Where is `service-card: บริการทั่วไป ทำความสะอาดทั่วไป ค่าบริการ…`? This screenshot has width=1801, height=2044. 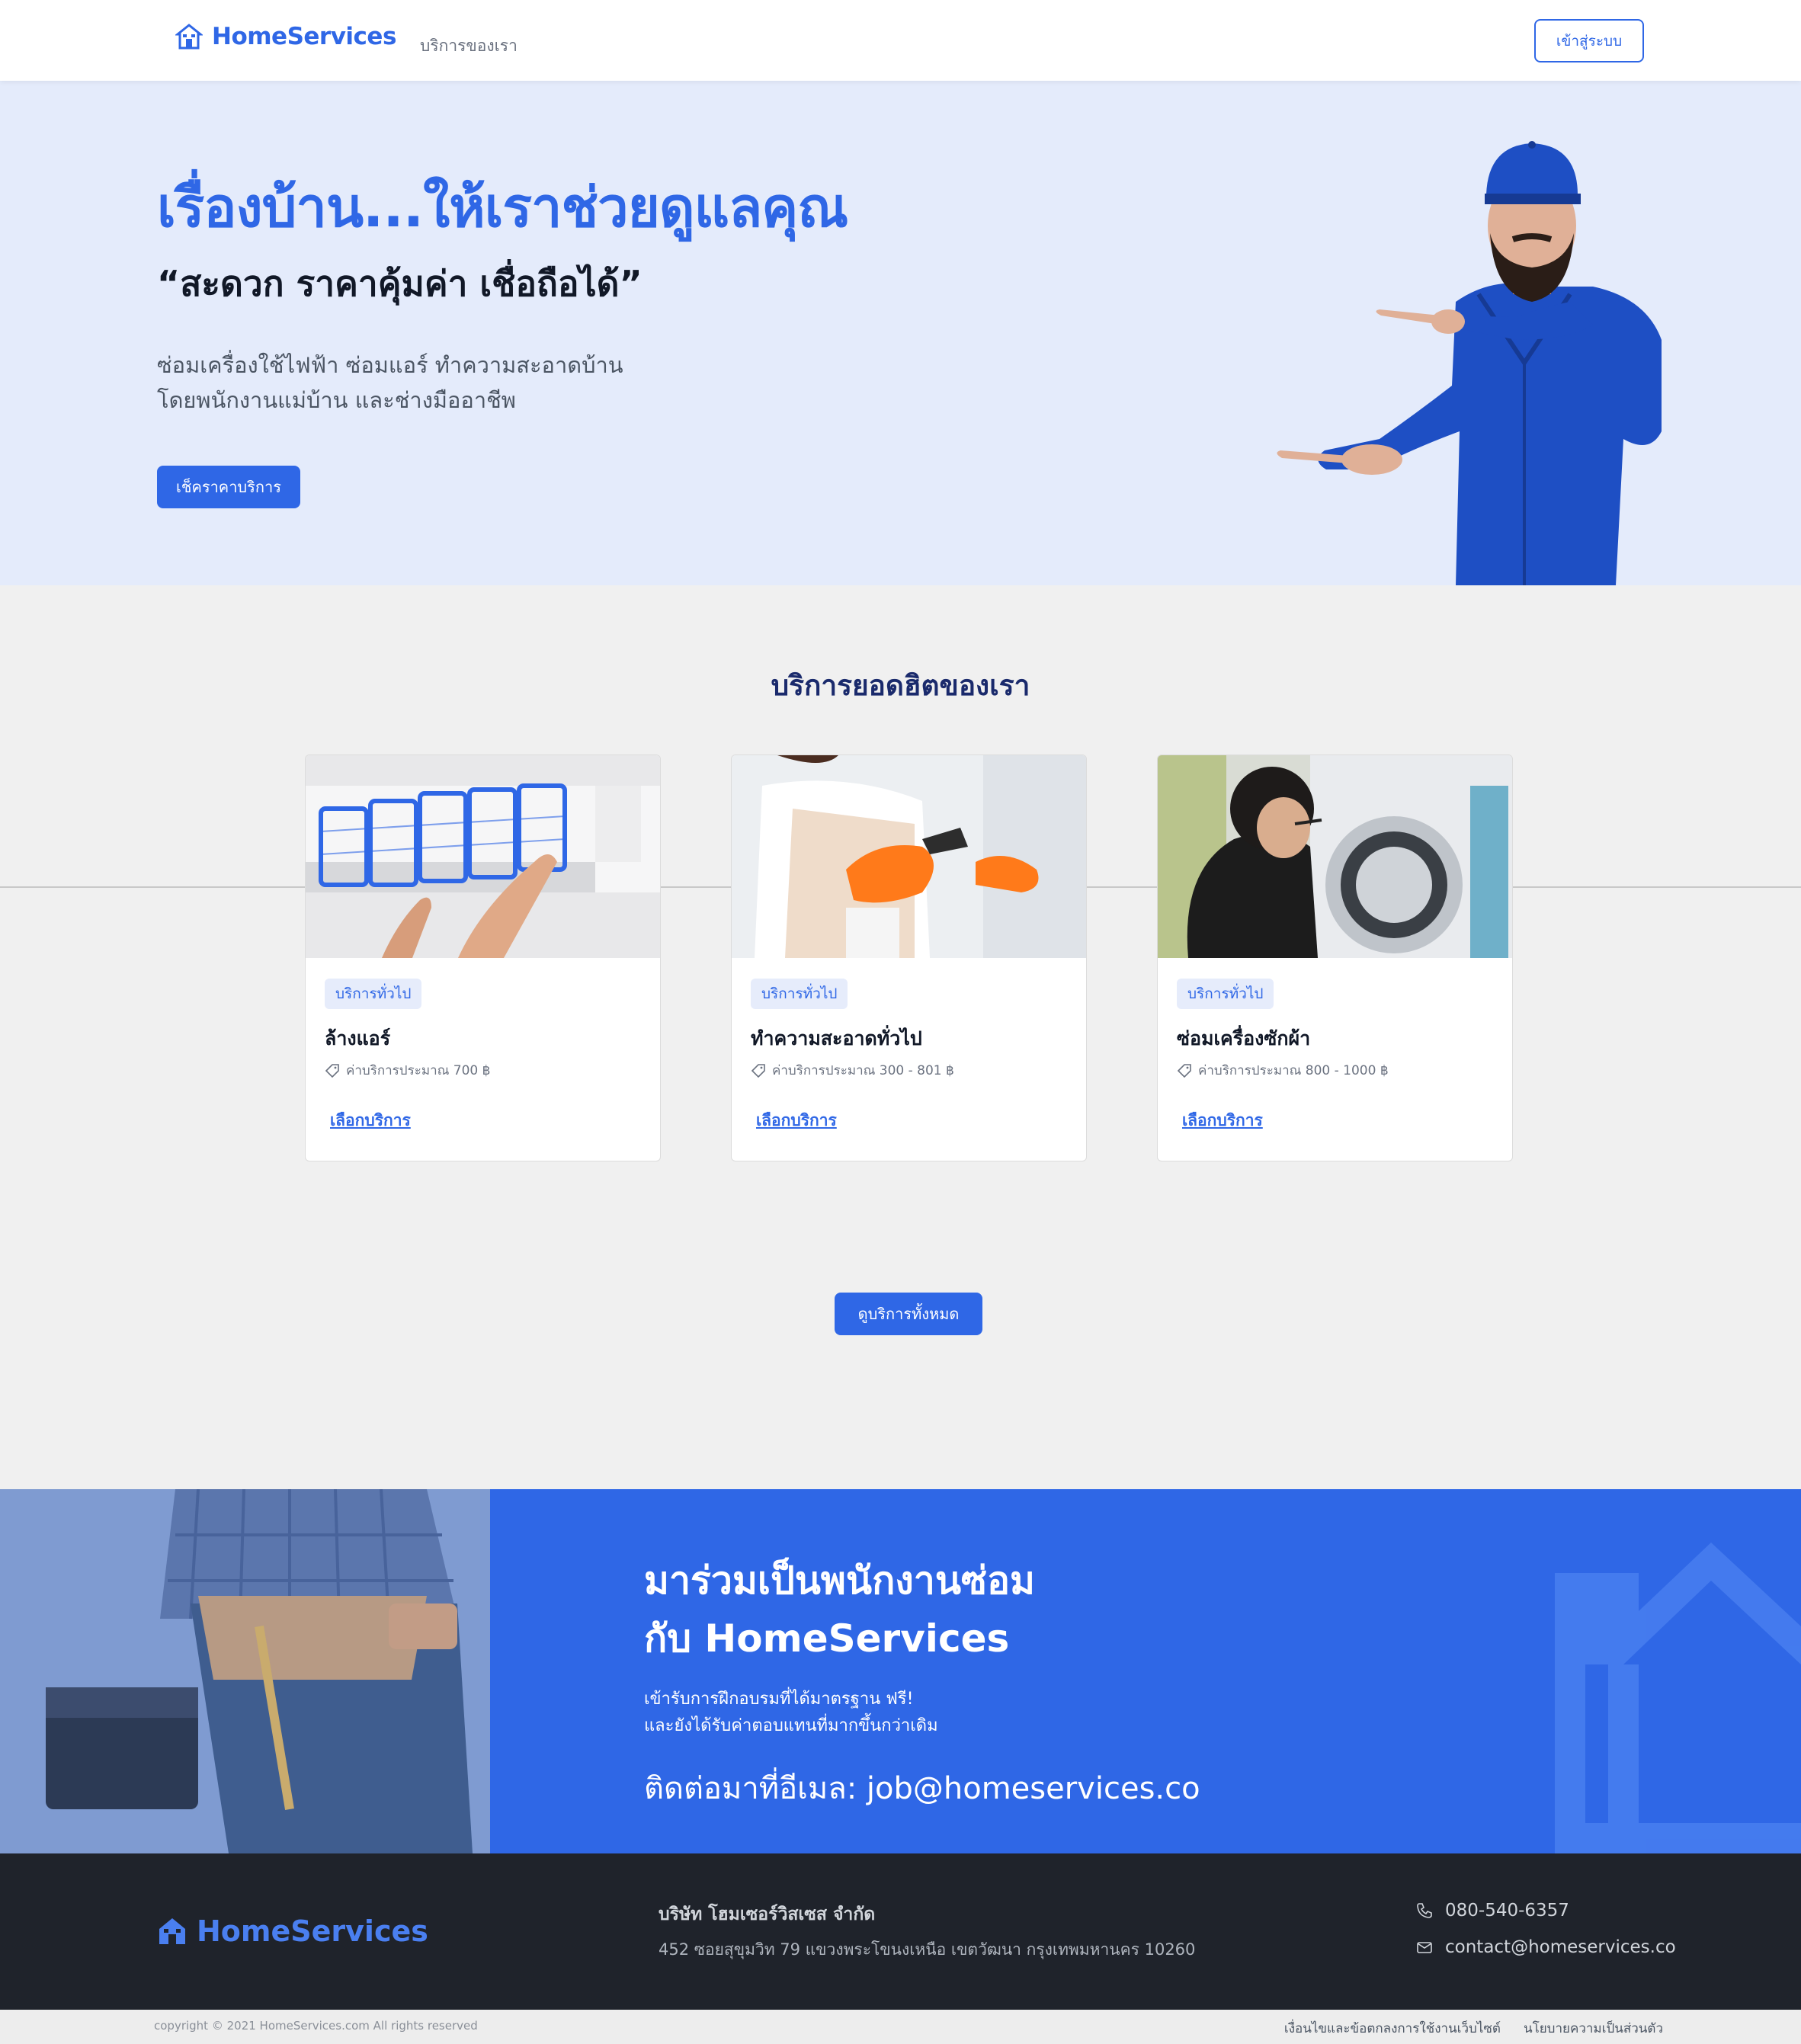
service-card: บริการทั่วไป ทำความสะอาดทั่วไป ค่าบริการ… is located at coordinates (909, 958).